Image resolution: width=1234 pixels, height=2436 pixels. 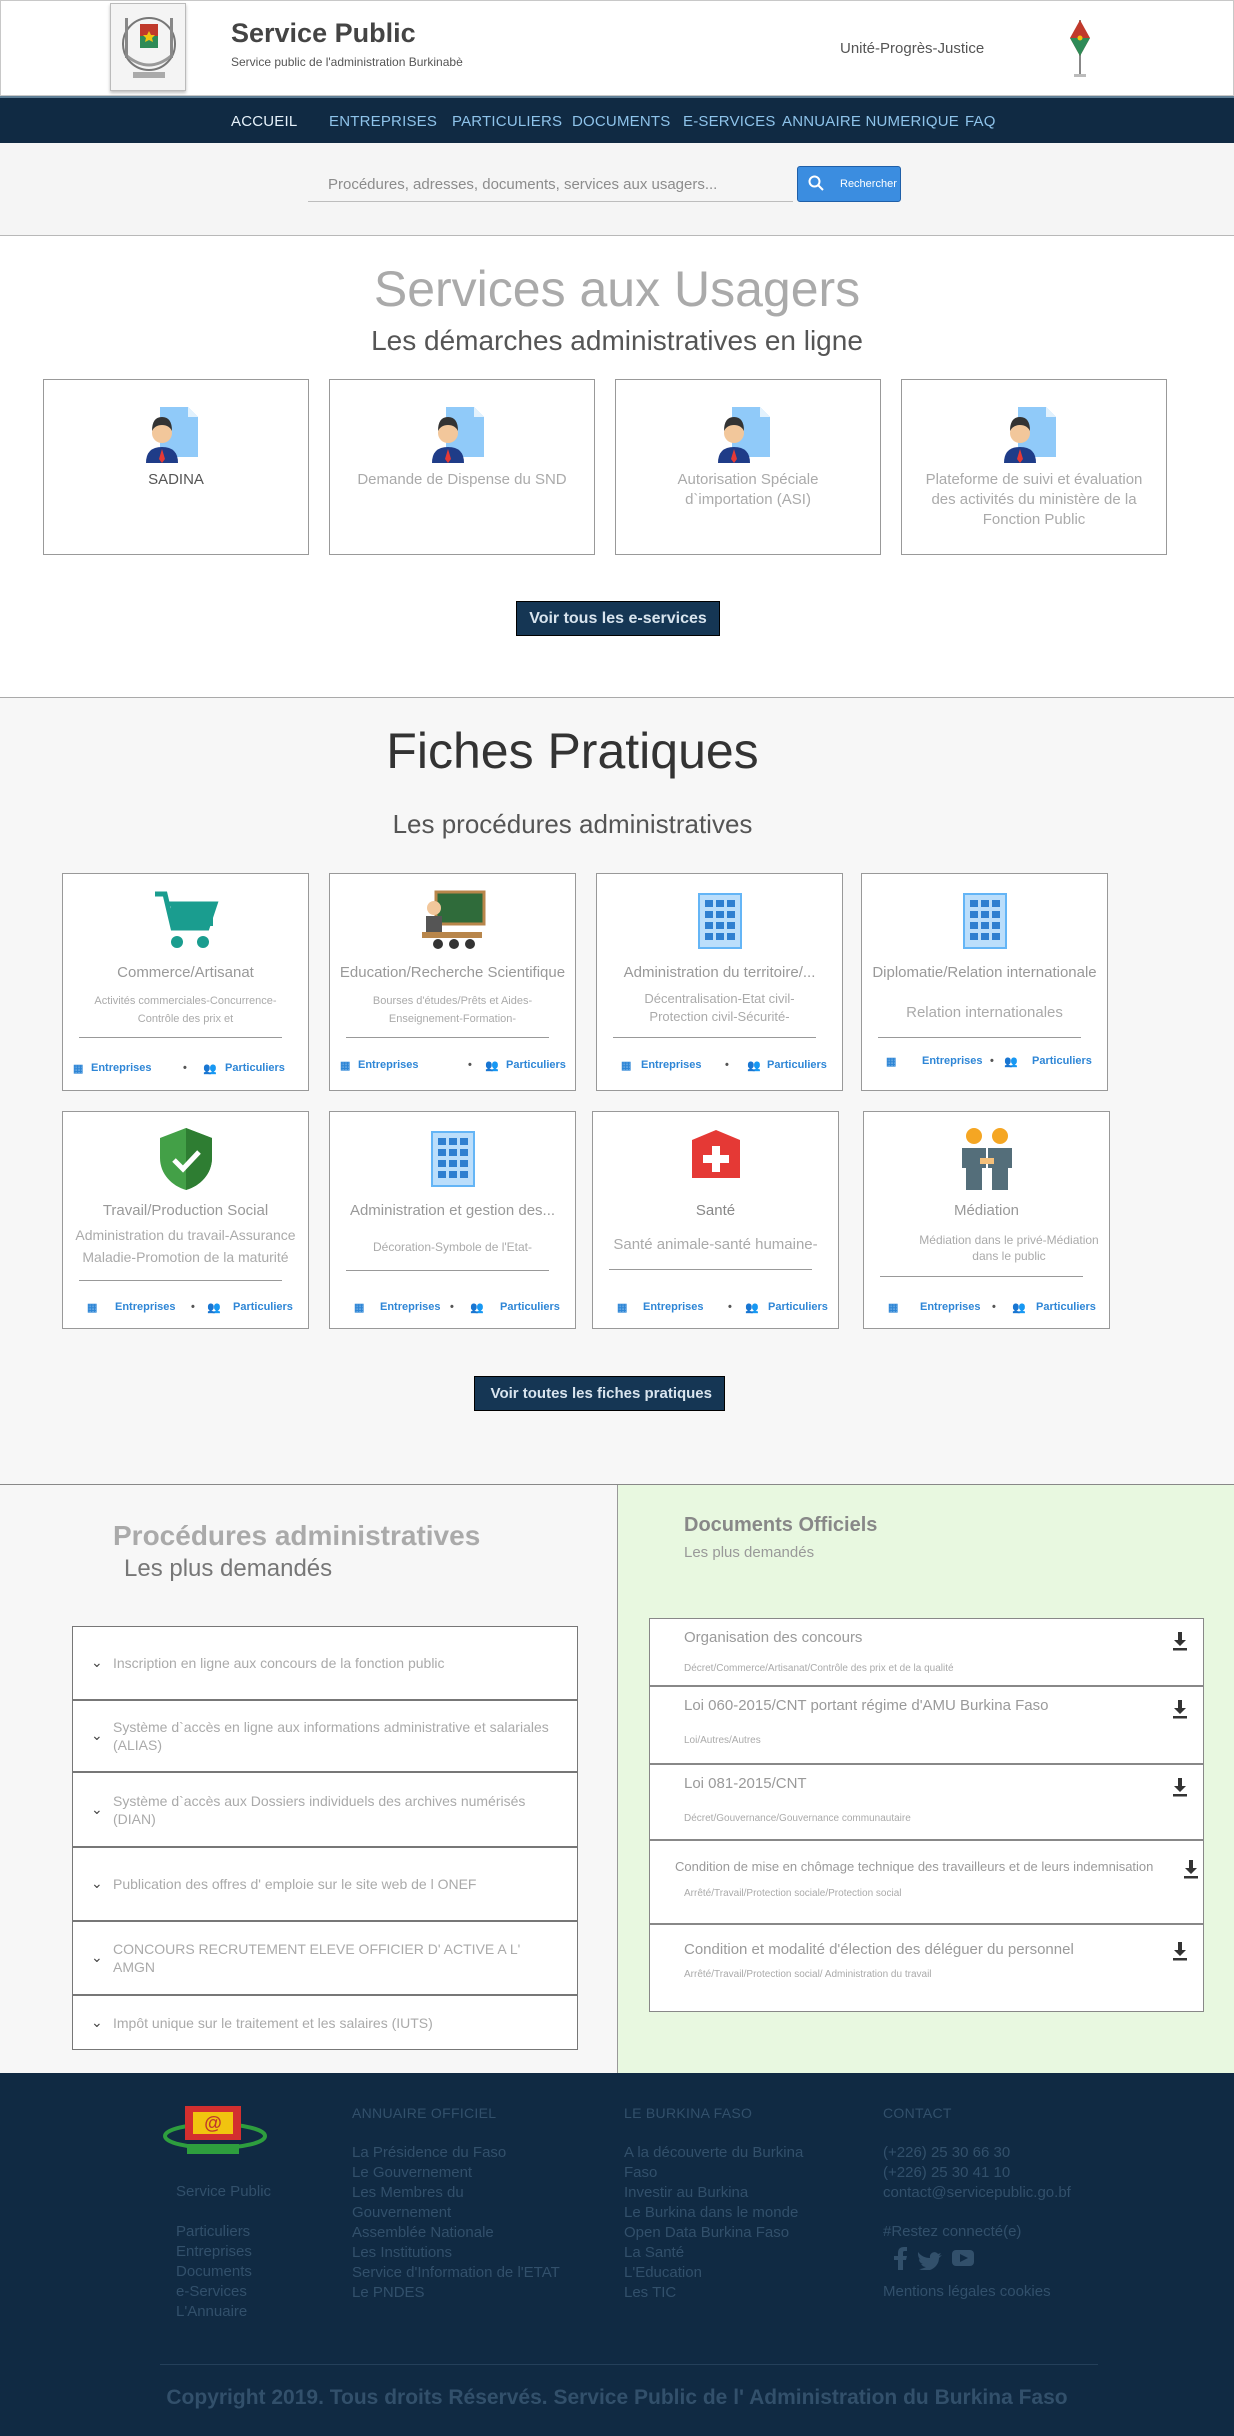 What do you see at coordinates (713, 2293) in the screenshot?
I see `footer-link: Les TIC` at bounding box center [713, 2293].